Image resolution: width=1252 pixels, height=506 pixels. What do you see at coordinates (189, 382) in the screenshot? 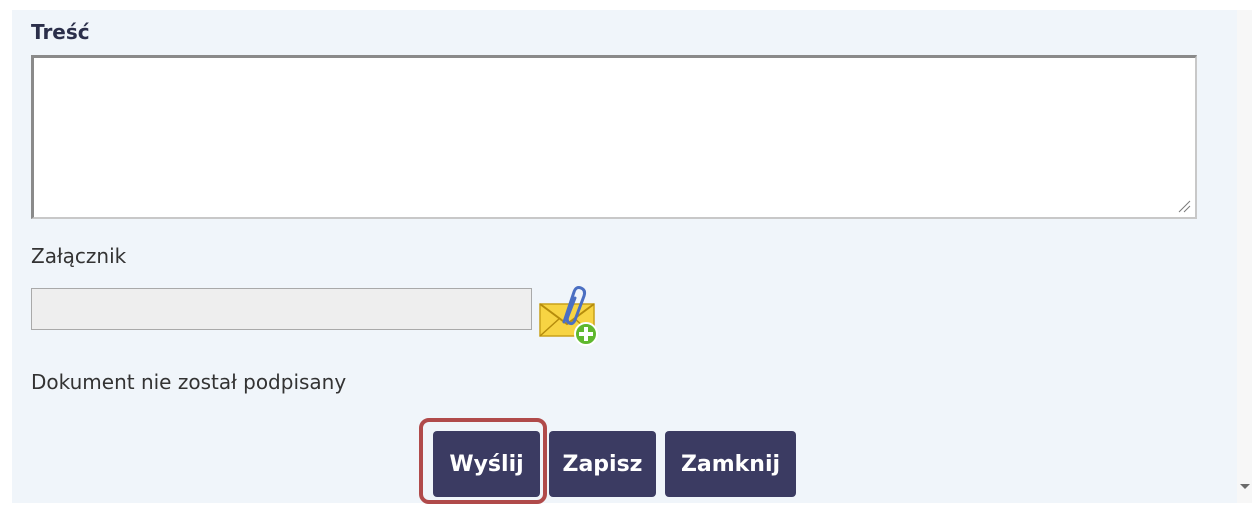
I see `signature-status-text: Dokument nie został podpisany` at bounding box center [189, 382].